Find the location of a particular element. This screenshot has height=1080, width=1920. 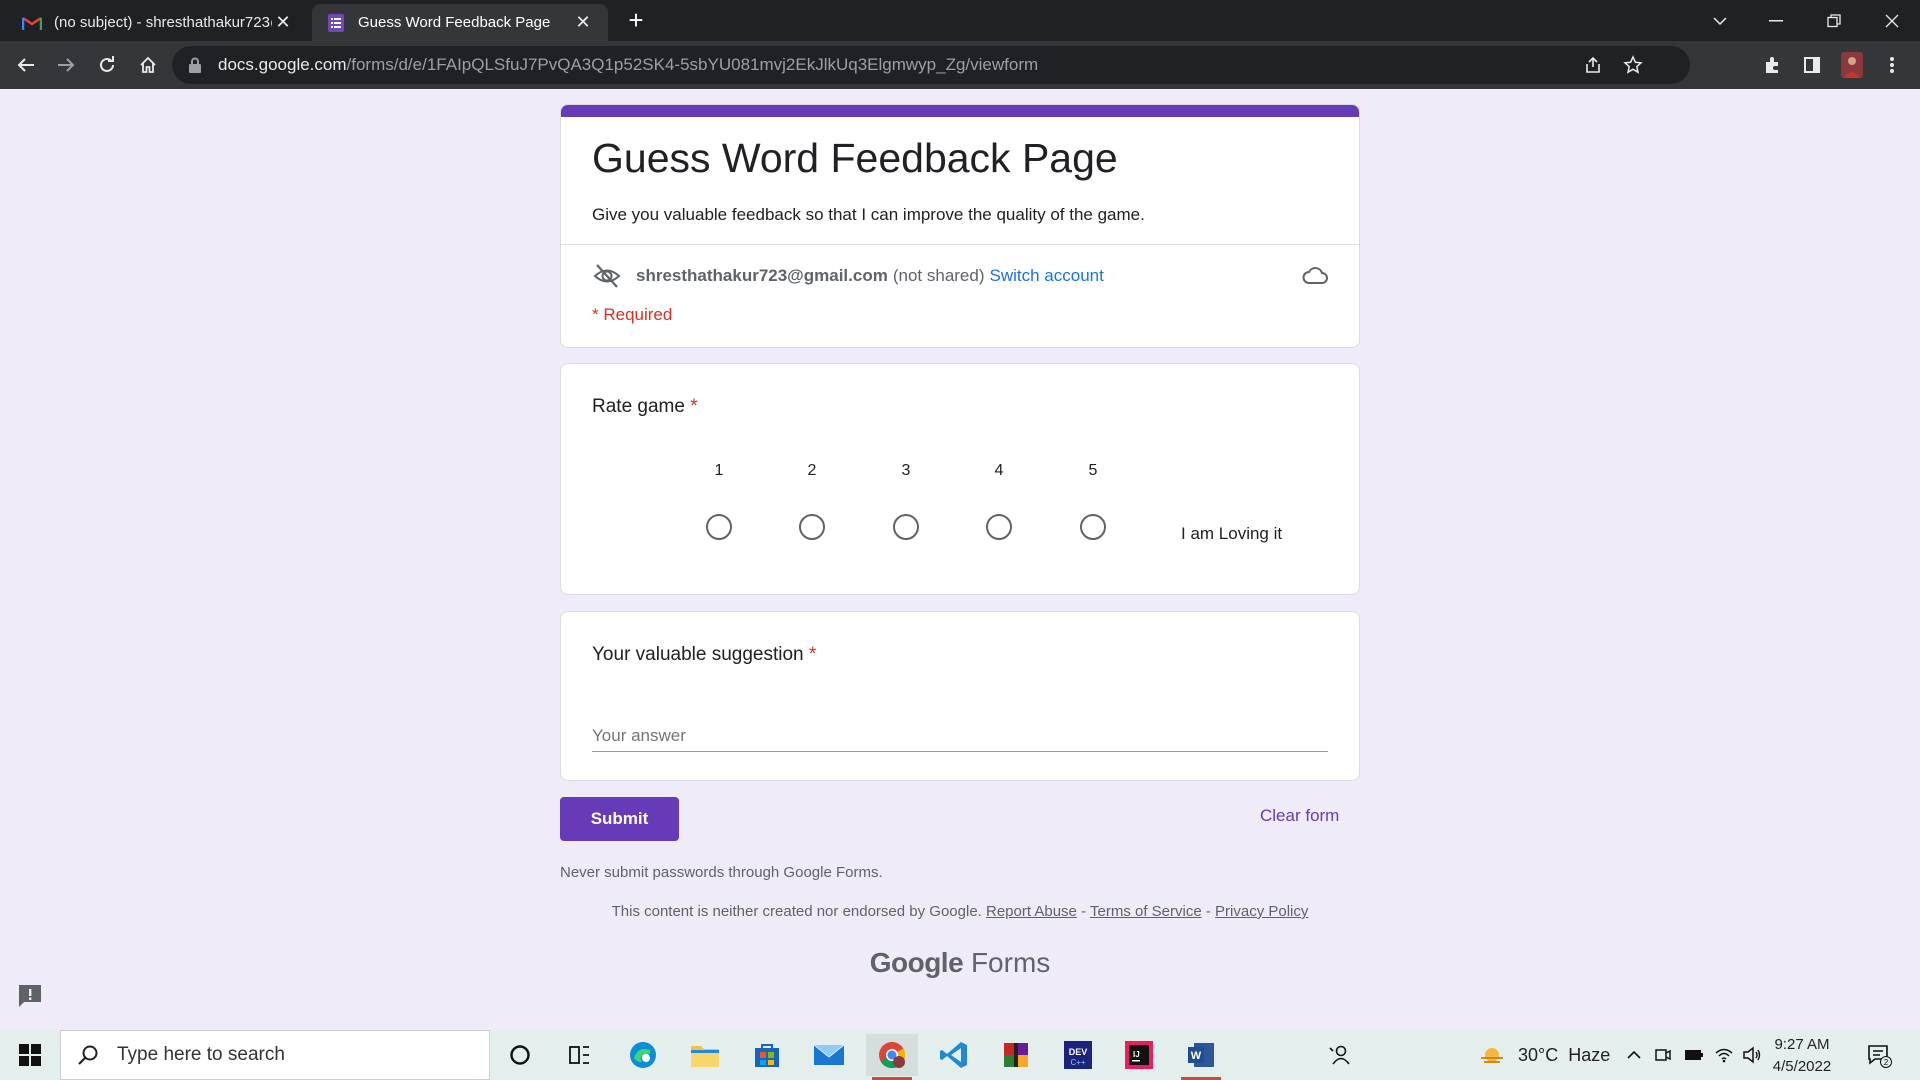

divider is located at coordinates (960, 244).